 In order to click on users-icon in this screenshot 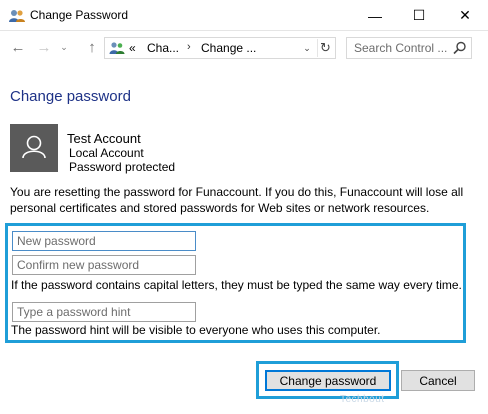, I will do `click(17, 16)`.